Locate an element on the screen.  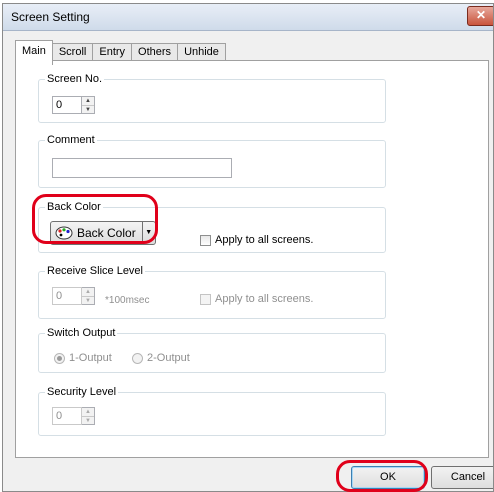
radio-2-output: 2-Output is located at coordinates (161, 358).